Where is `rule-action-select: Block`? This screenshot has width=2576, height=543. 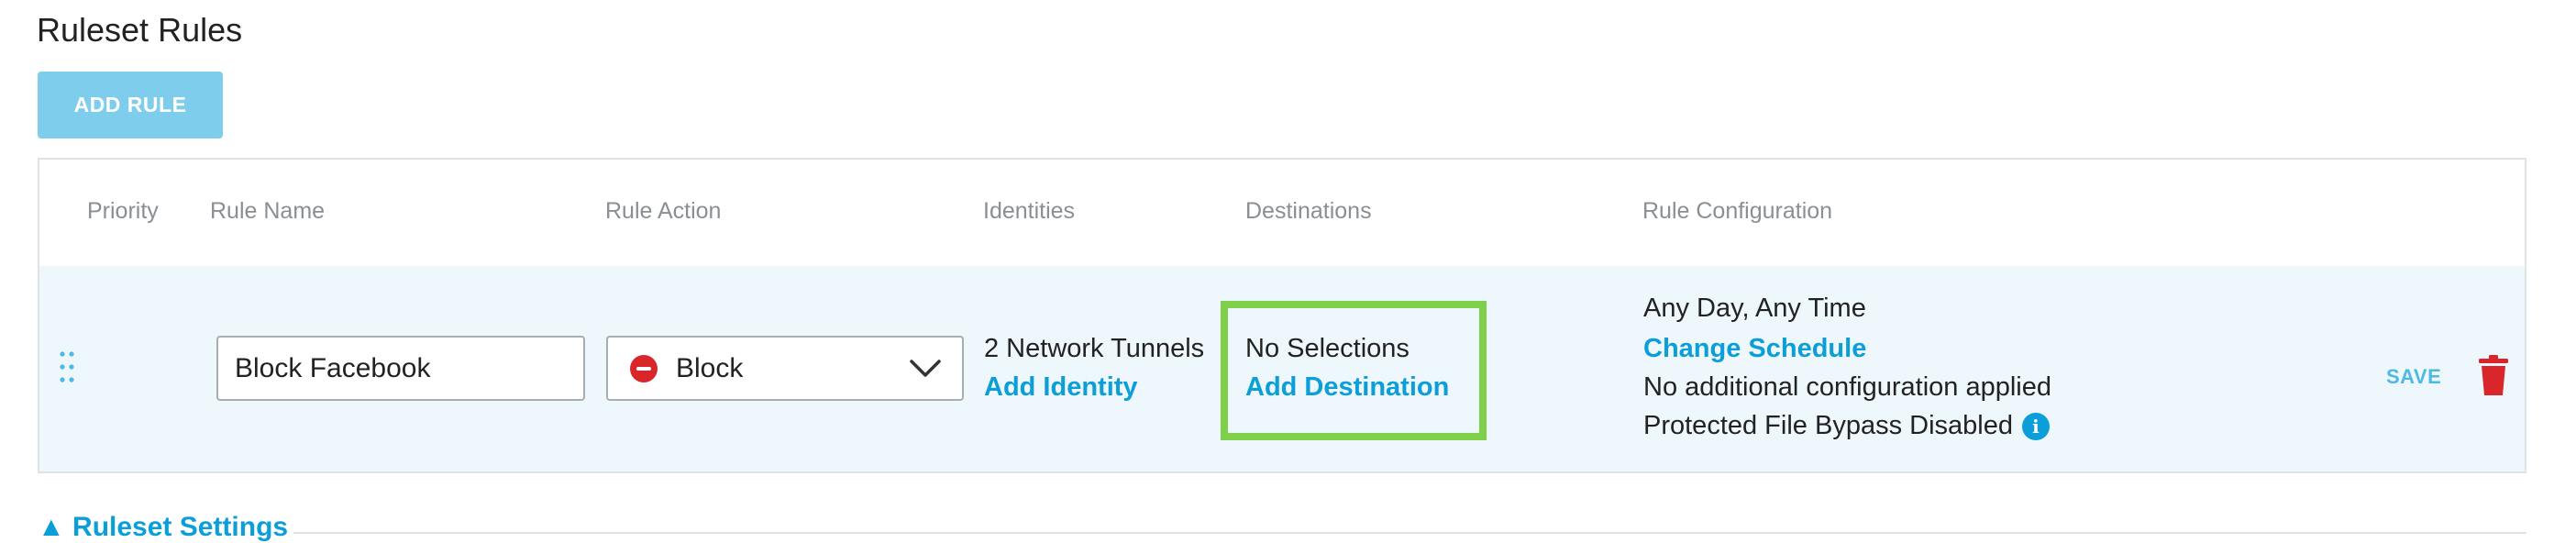
rule-action-select: Block is located at coordinates (785, 368).